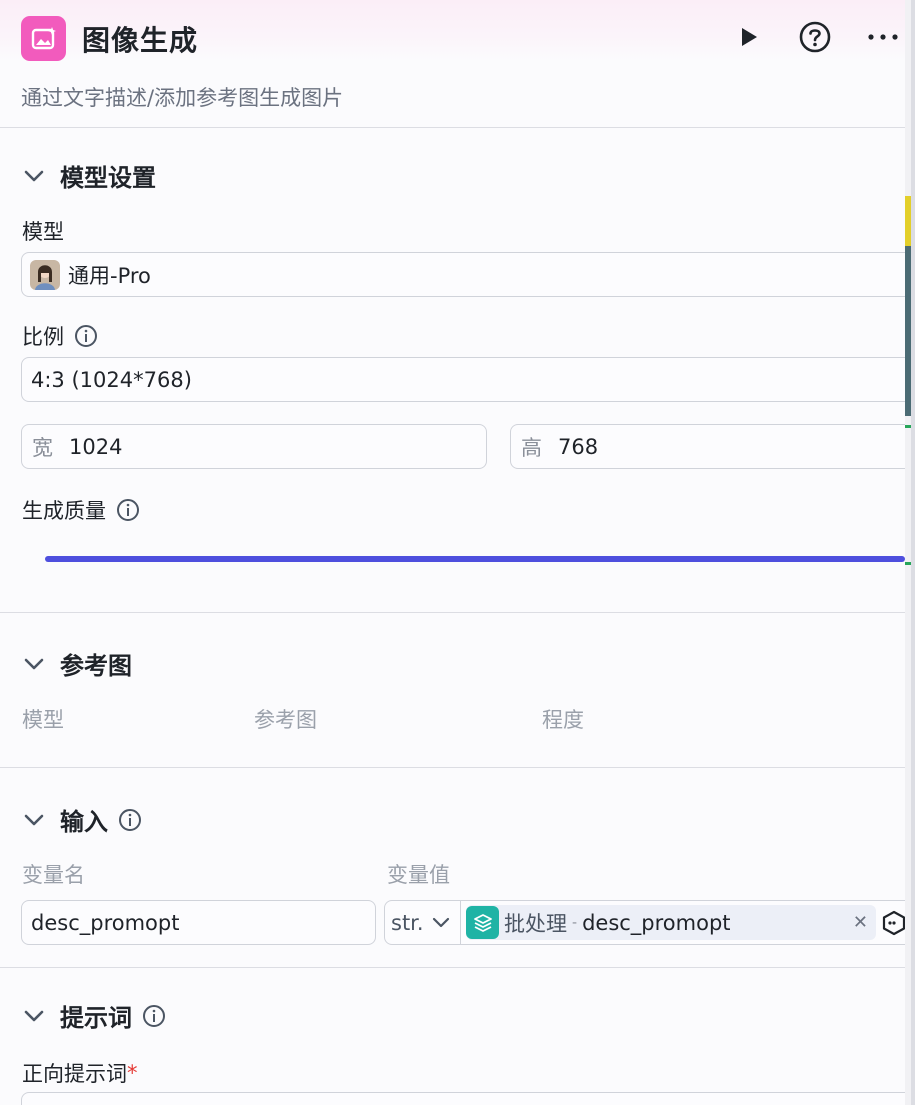 The height and width of the screenshot is (1105, 915). I want to click on page-title: 图像生成, so click(140, 40).